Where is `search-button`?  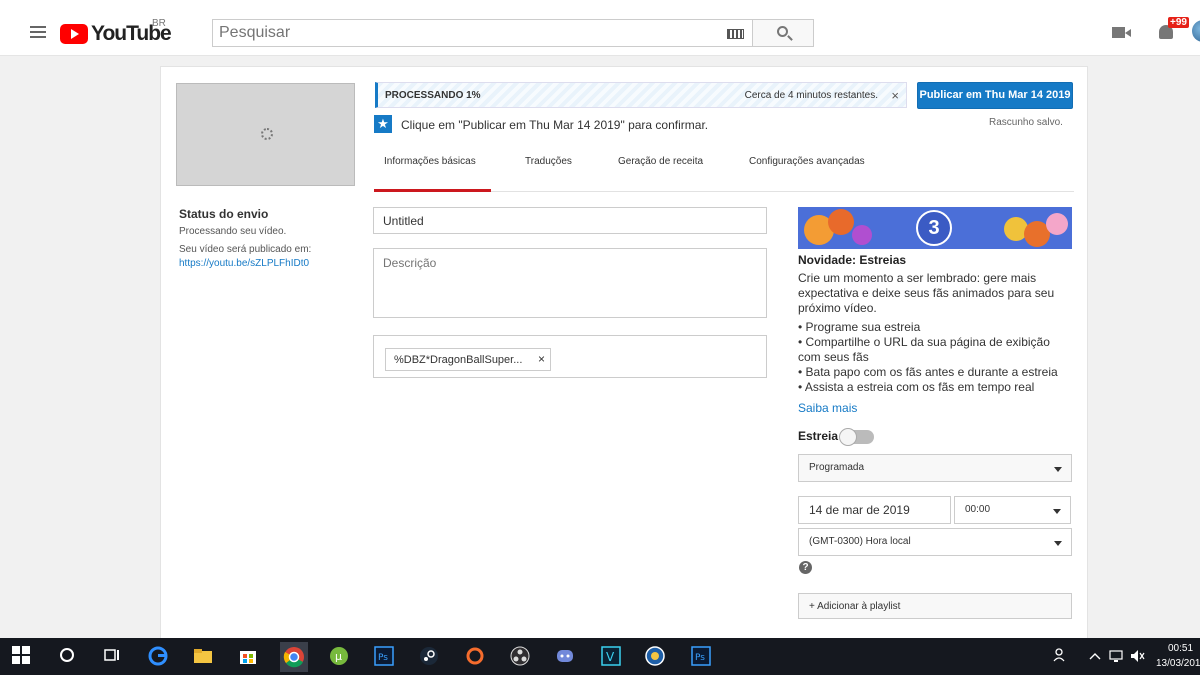
search-button is located at coordinates (783, 33).